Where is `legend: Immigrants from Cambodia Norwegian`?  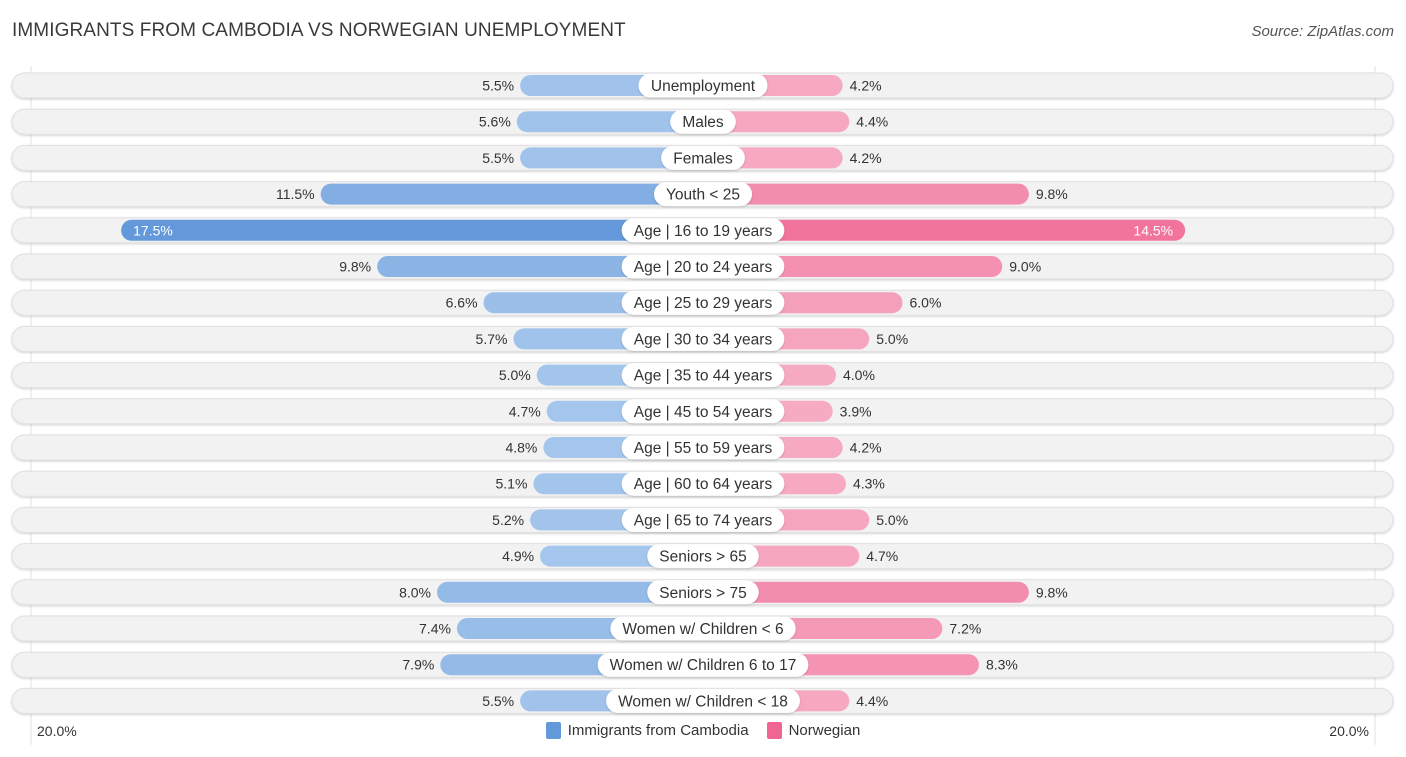
legend: Immigrants from Cambodia Norwegian is located at coordinates (703, 730).